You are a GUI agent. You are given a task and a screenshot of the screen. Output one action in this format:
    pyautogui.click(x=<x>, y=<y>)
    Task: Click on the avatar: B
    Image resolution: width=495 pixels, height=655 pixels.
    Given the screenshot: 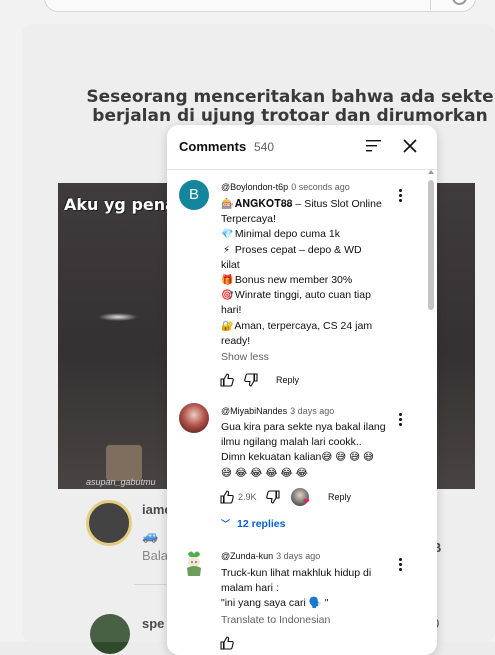 What is the action you would take?
    pyautogui.click(x=194, y=195)
    